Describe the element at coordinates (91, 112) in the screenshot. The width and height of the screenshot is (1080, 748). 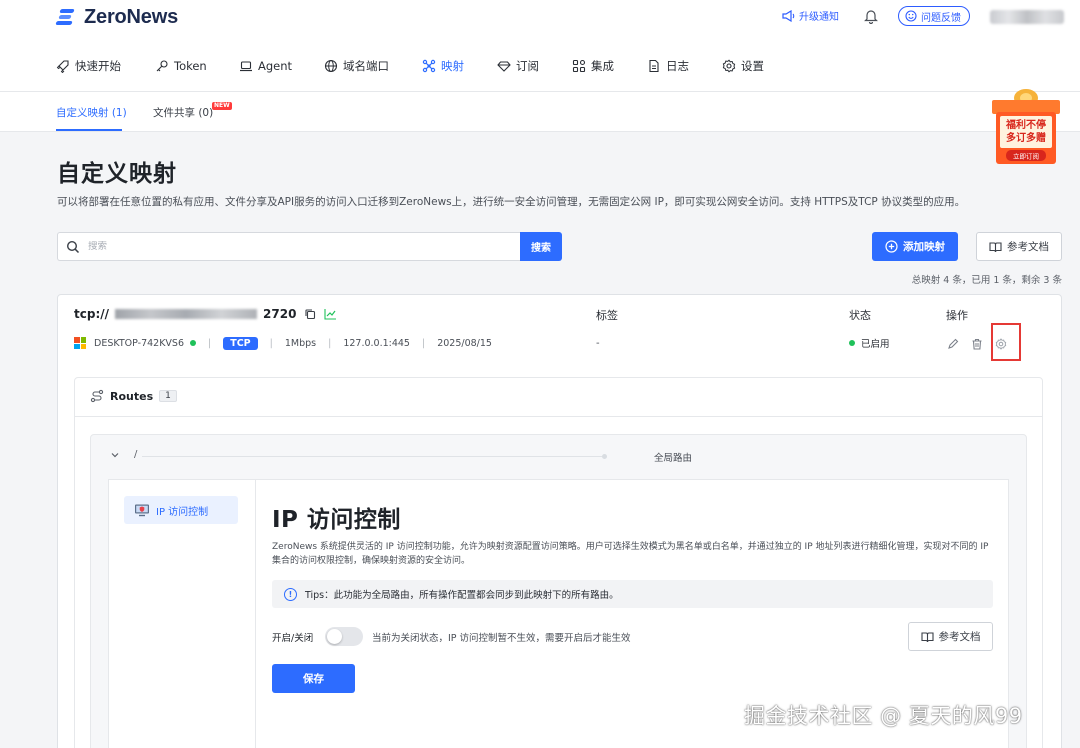
I see `tab-custom-mapping: 自定义映射 (1)` at that location.